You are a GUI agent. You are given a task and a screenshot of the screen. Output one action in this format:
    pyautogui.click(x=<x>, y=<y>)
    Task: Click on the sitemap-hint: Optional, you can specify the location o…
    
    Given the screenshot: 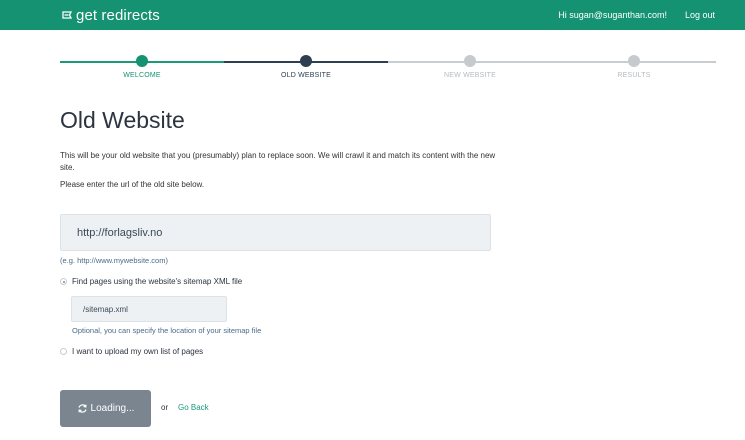 What is the action you would take?
    pyautogui.click(x=167, y=330)
    